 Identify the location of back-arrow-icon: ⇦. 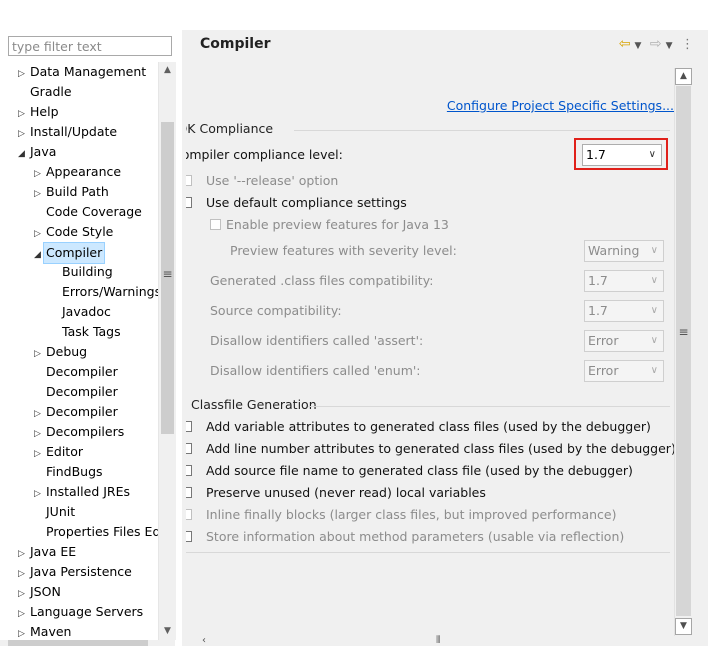
(625, 44).